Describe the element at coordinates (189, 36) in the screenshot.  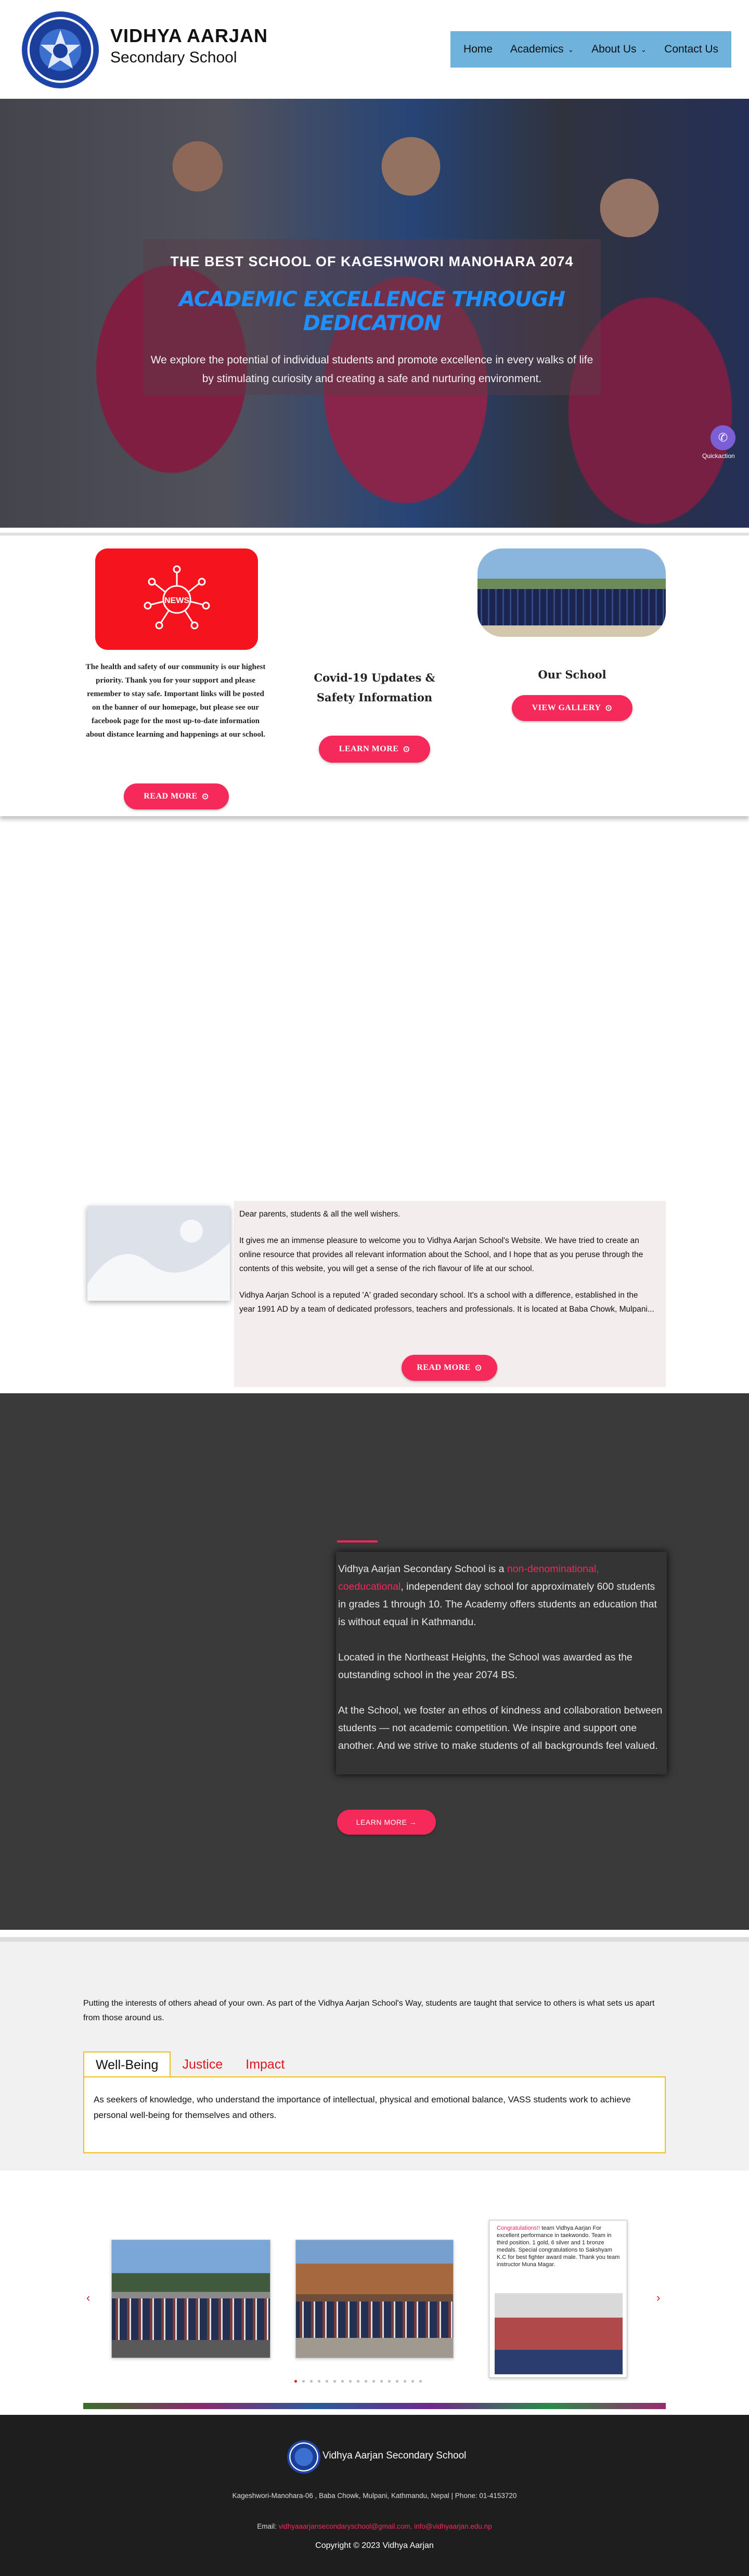
I see `brand-title: VIDHYA AARJAN` at that location.